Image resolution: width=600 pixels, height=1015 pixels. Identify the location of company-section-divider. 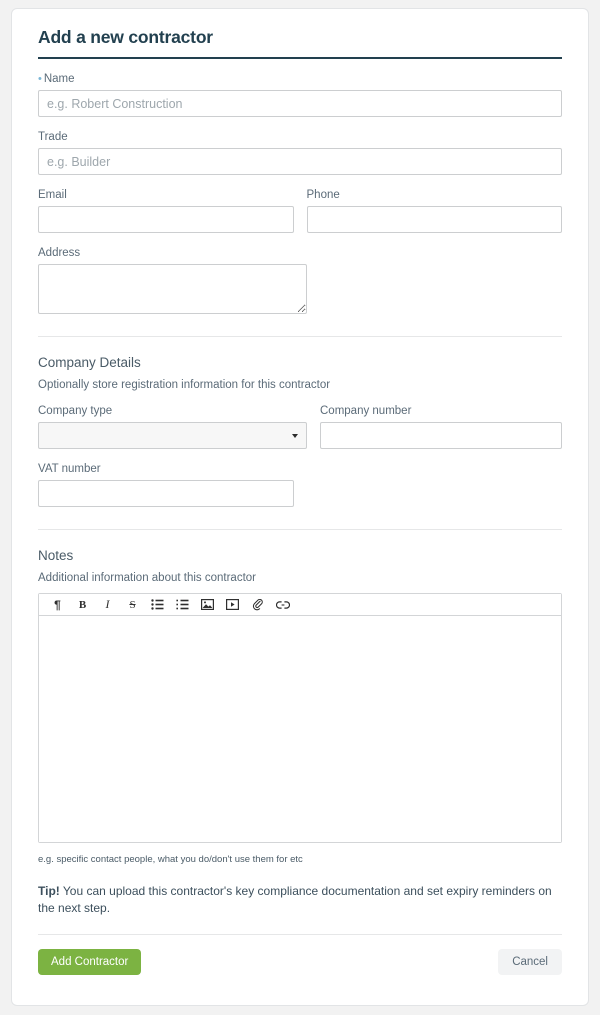
(300, 336).